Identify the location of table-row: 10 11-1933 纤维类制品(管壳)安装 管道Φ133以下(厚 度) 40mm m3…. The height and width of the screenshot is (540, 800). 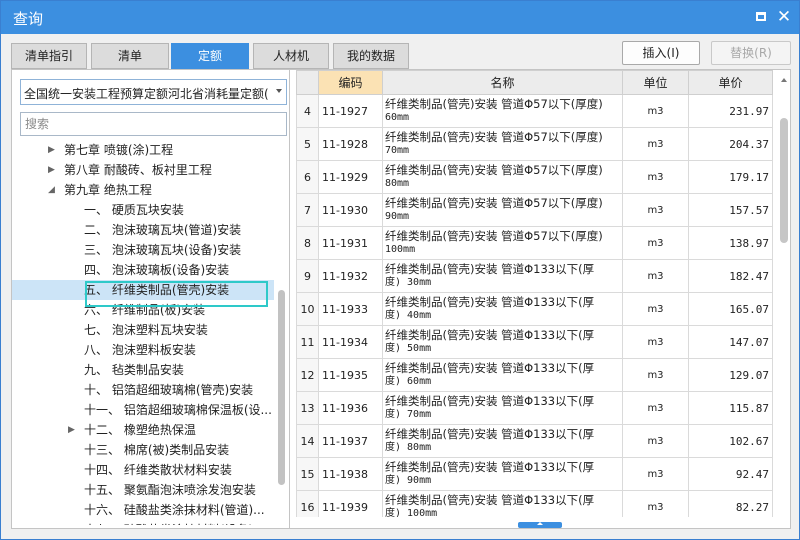
(534, 309).